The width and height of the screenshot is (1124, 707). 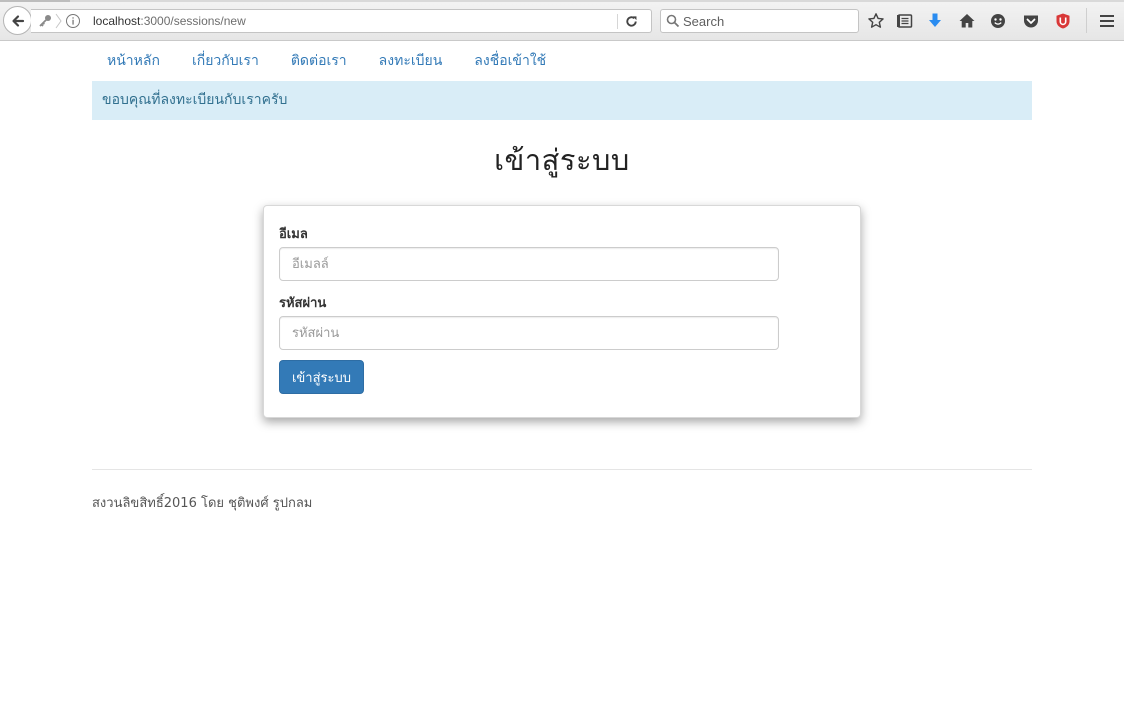 I want to click on url-separator, so click(x=617, y=21).